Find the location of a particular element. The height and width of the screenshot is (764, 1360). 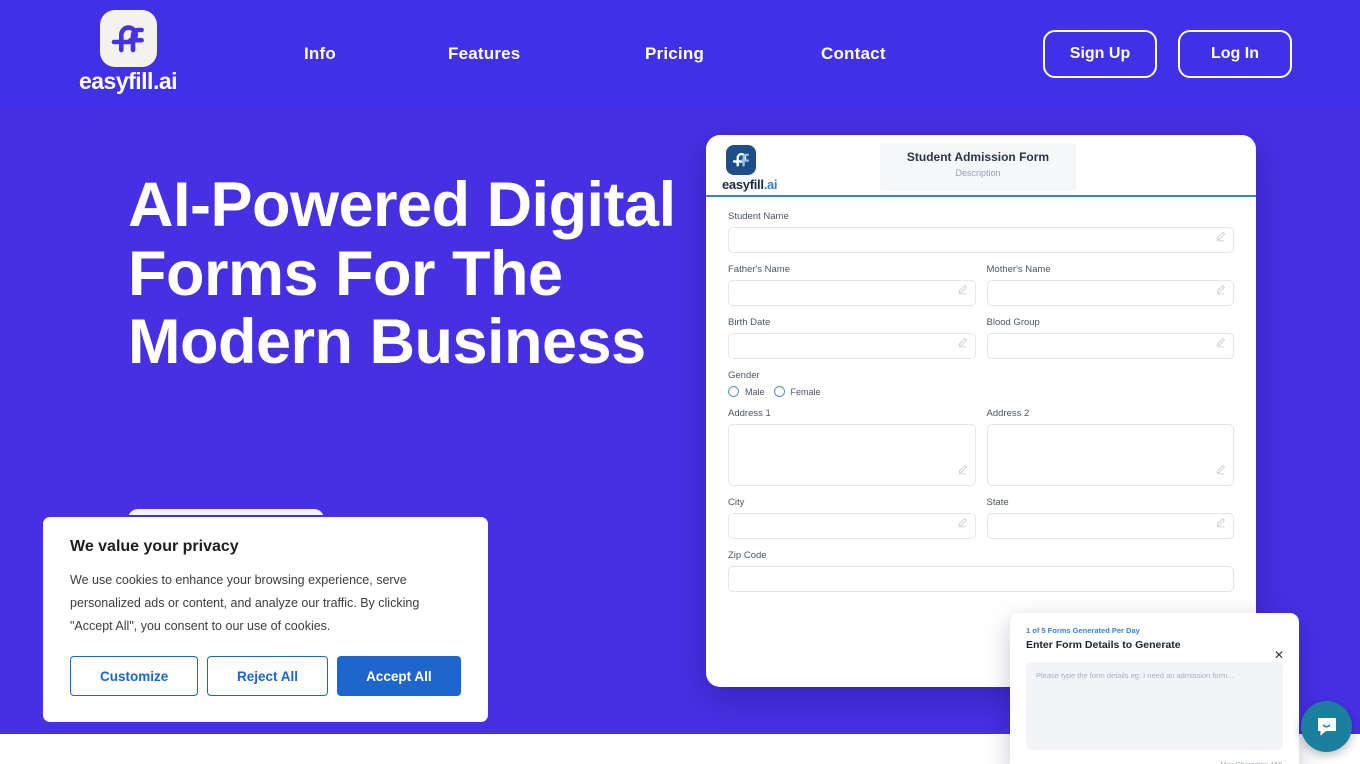

generate-quota-label: 1 of 5 Forms Generated Per Day is located at coordinates (1083, 630).